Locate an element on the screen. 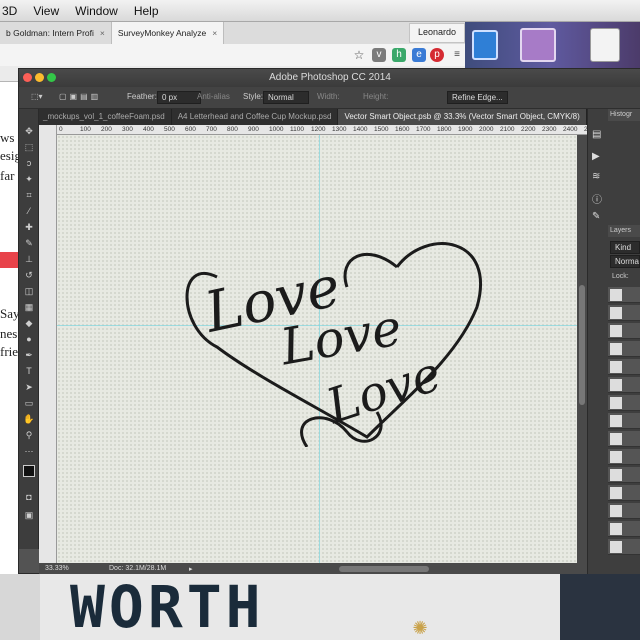  magic-wand-icon: ✦ is located at coordinates (29, 179).